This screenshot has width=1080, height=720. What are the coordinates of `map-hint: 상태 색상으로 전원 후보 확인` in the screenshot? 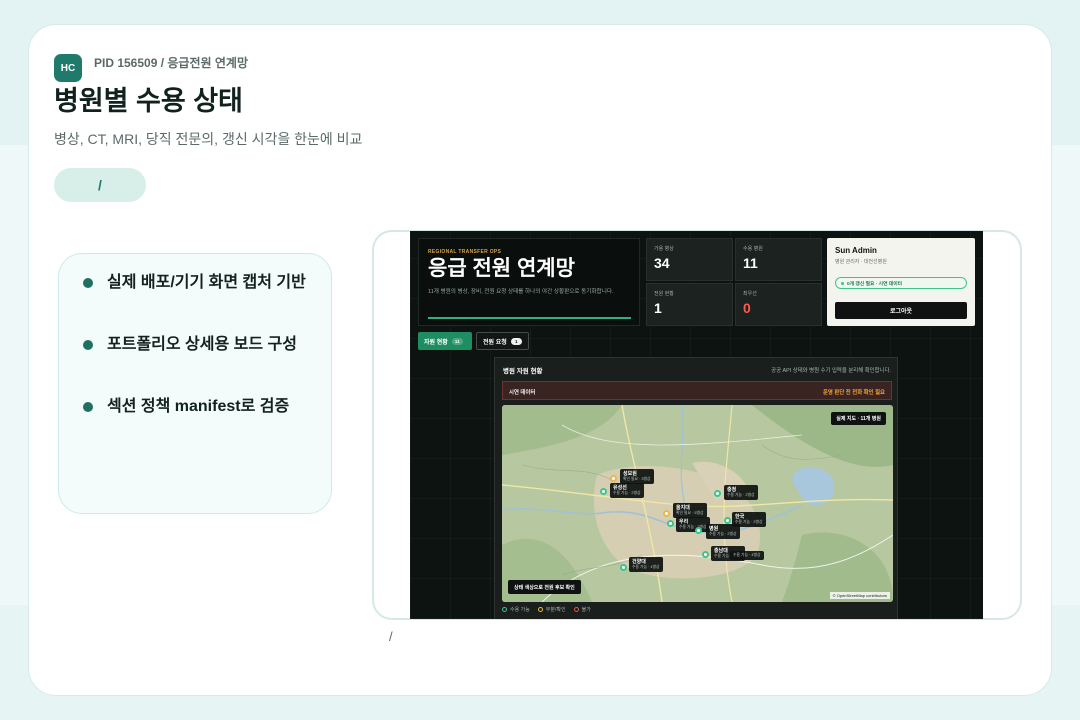 It's located at (544, 587).